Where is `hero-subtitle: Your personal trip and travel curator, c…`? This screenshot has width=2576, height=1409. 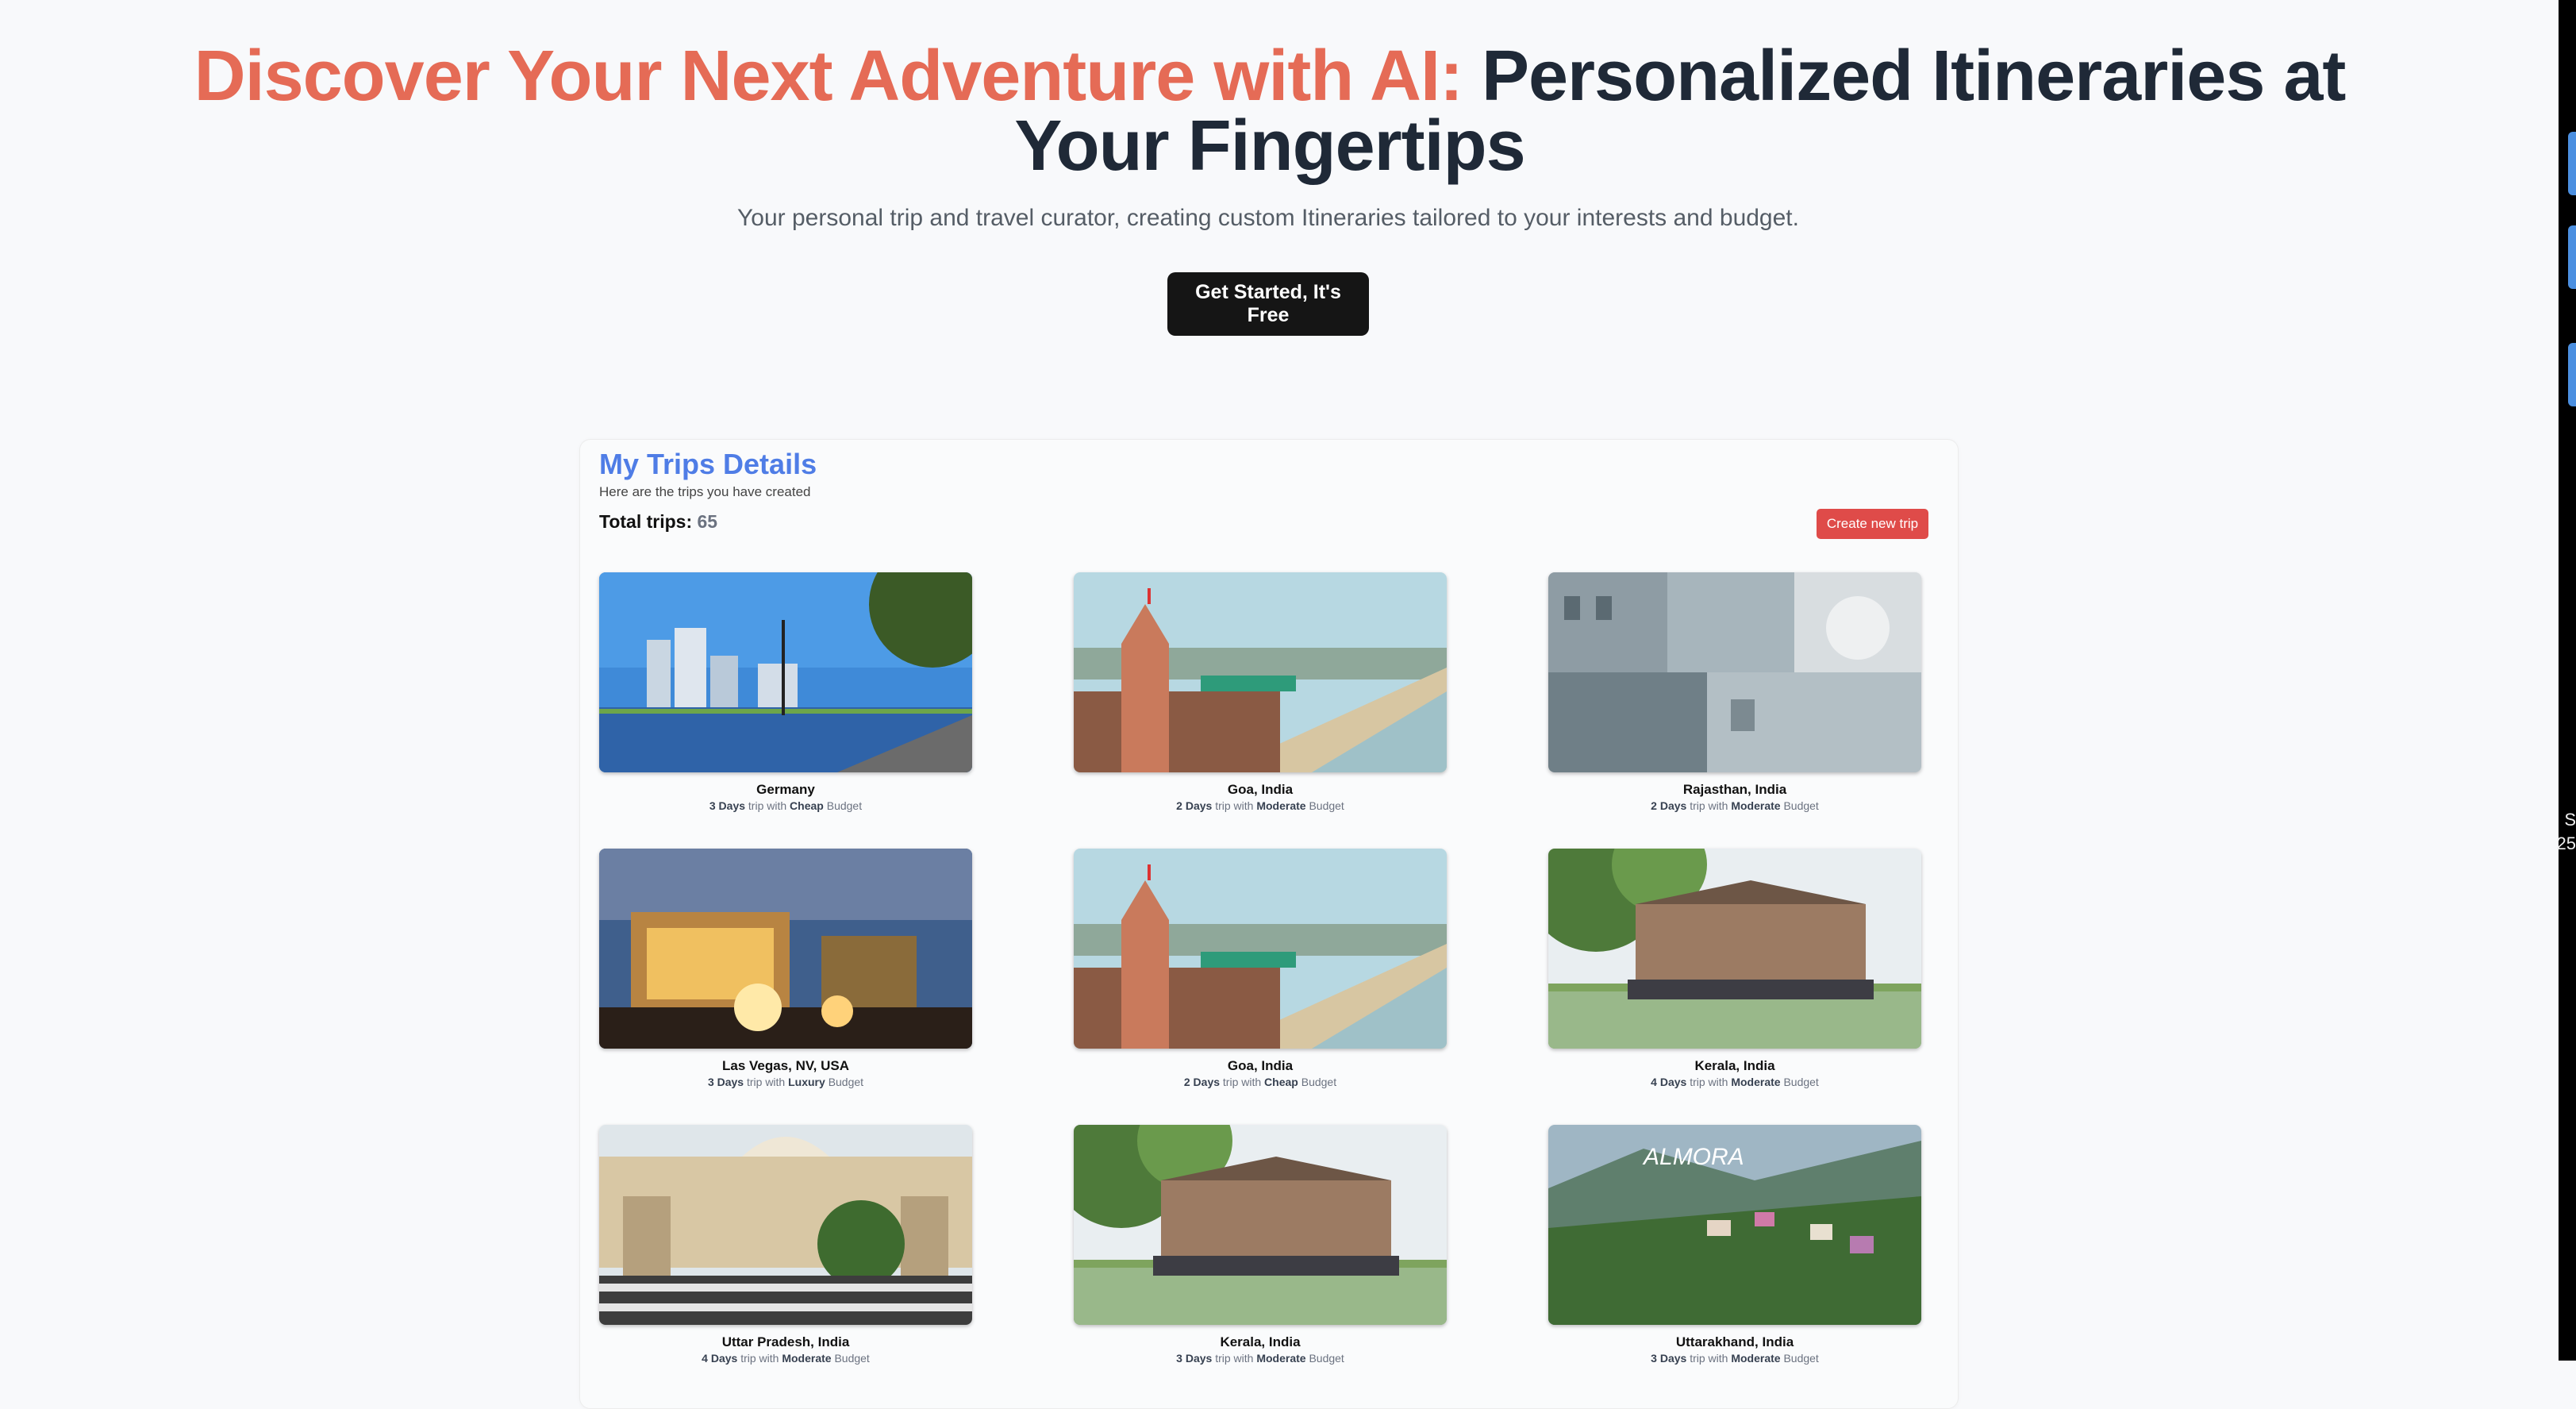
hero-subtitle: Your personal trip and travel curator, c… is located at coordinates (1268, 218).